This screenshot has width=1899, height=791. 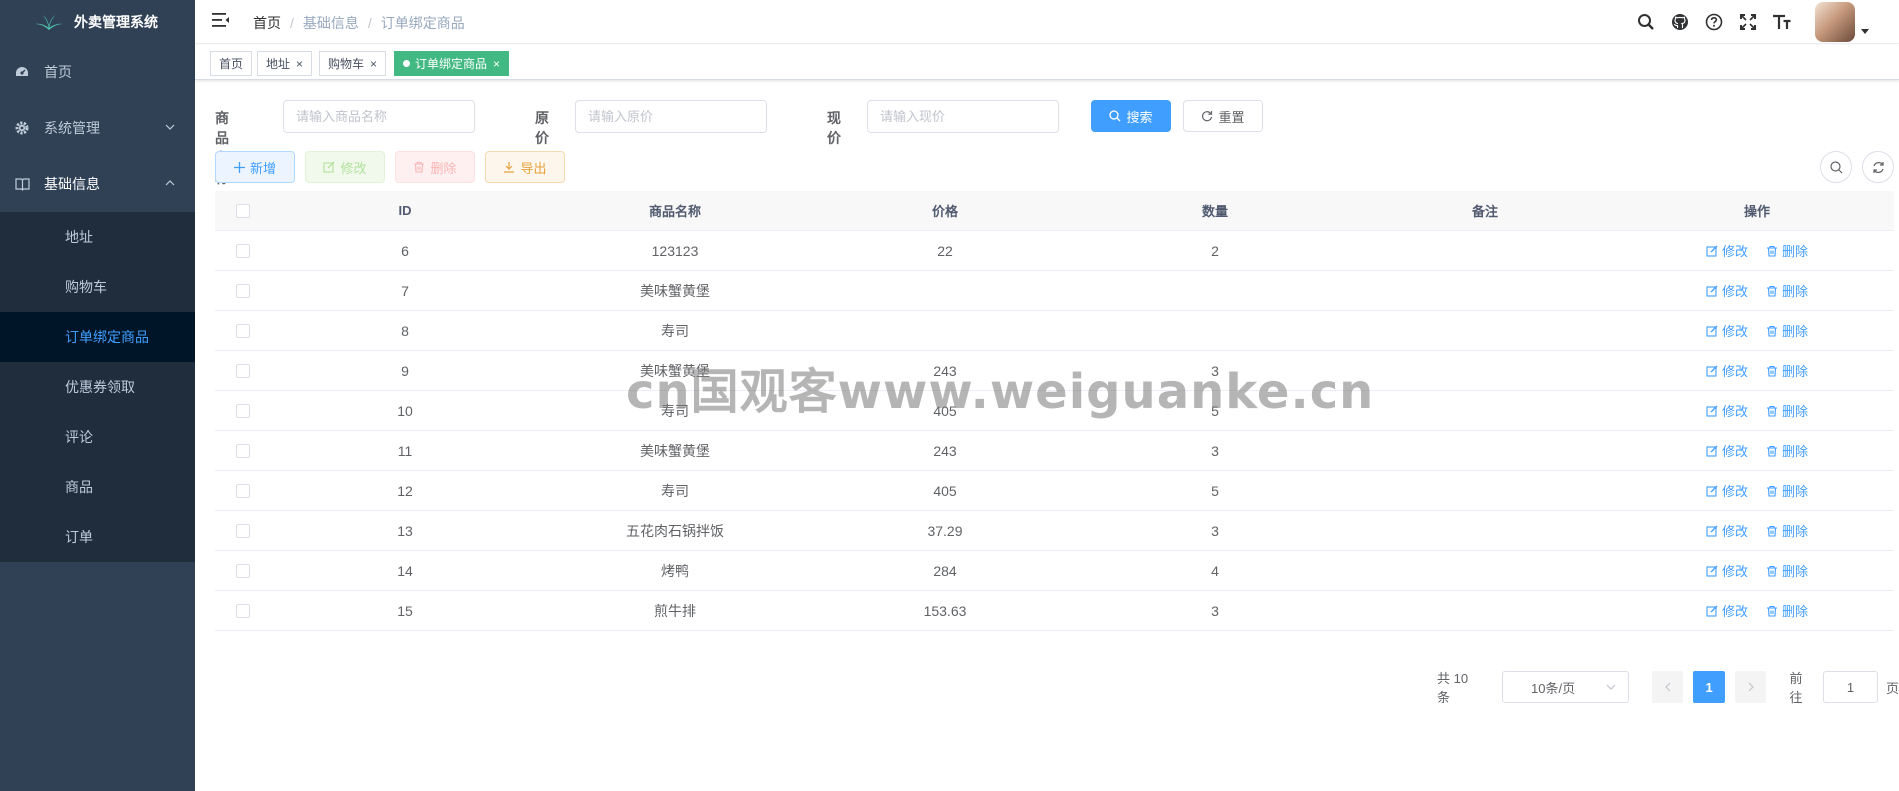 I want to click on tag-home: 首页, so click(x=231, y=63).